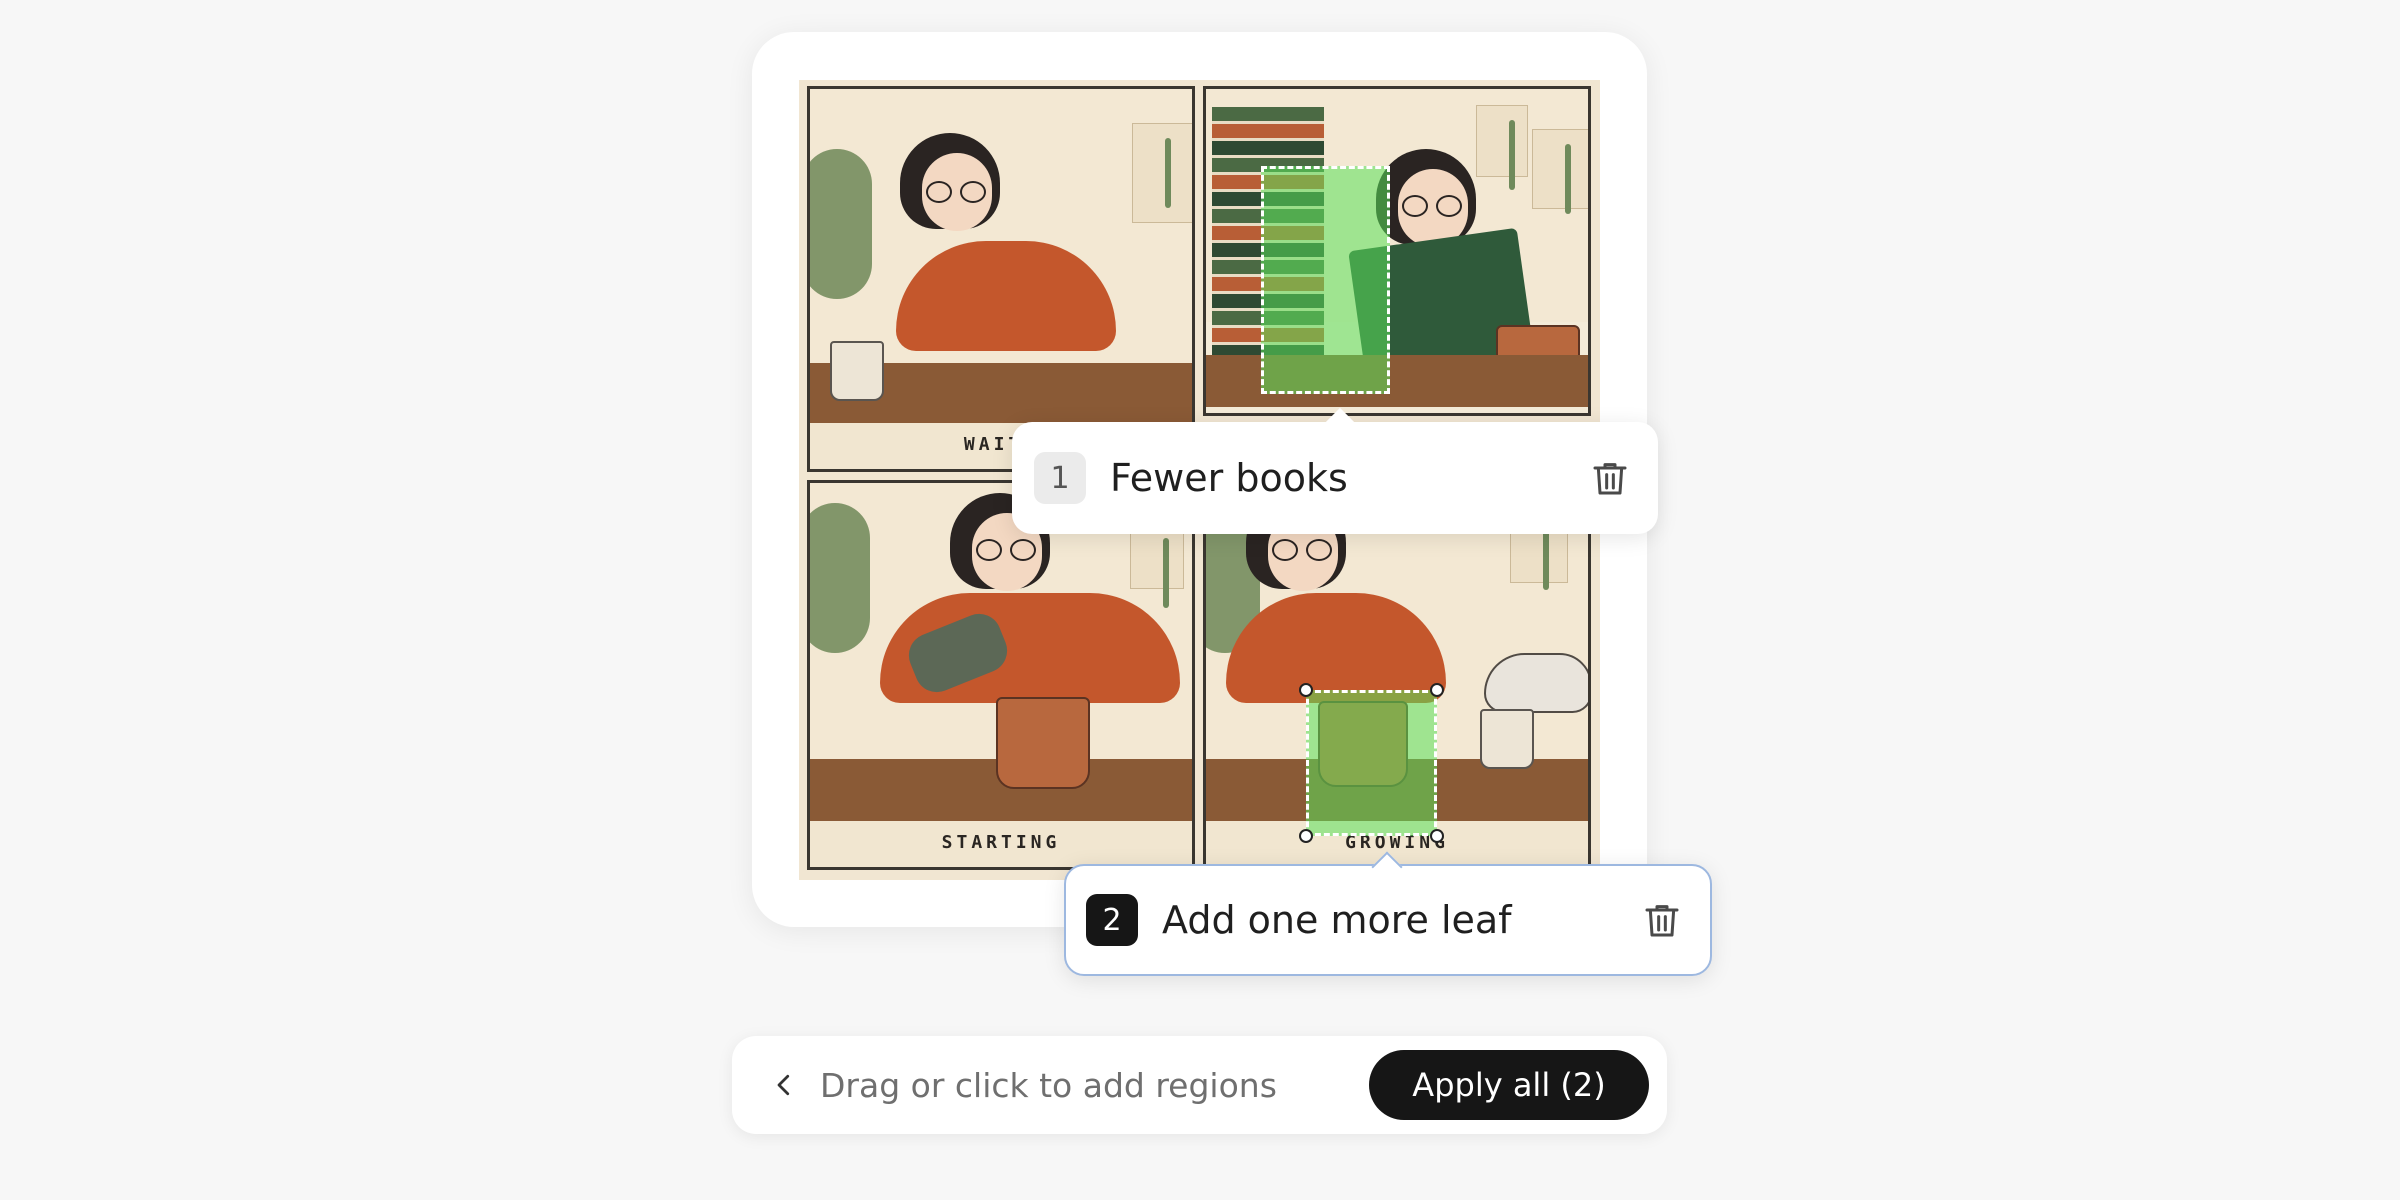 The height and width of the screenshot is (1200, 2400). What do you see at coordinates (1306, 836) in the screenshot?
I see `resize-handle-bottom-left` at bounding box center [1306, 836].